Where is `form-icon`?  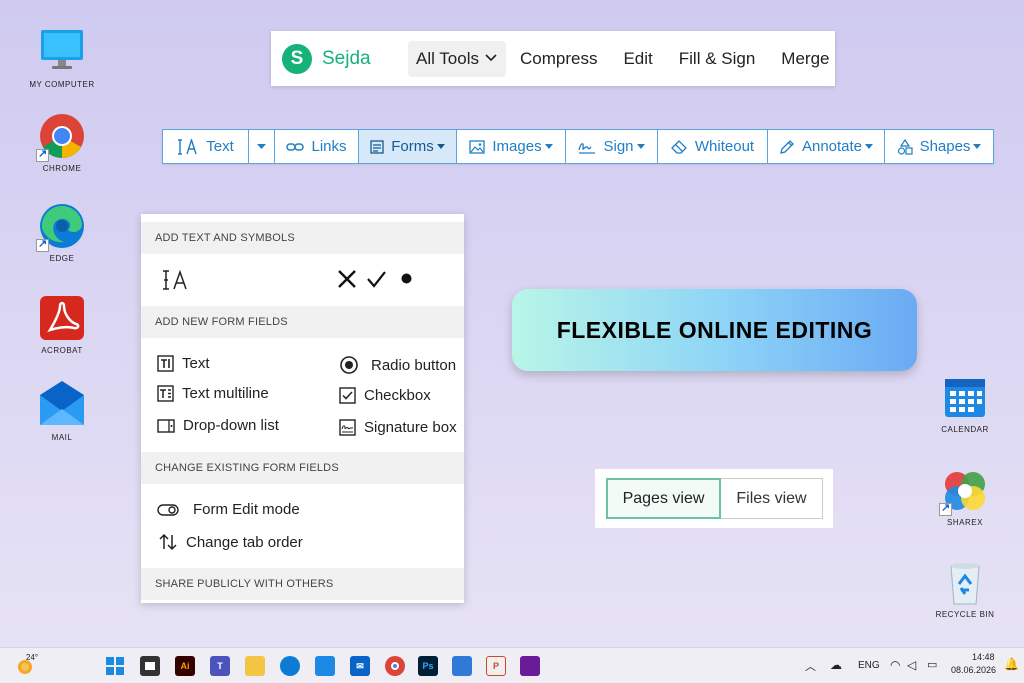
form-icon is located at coordinates (377, 146).